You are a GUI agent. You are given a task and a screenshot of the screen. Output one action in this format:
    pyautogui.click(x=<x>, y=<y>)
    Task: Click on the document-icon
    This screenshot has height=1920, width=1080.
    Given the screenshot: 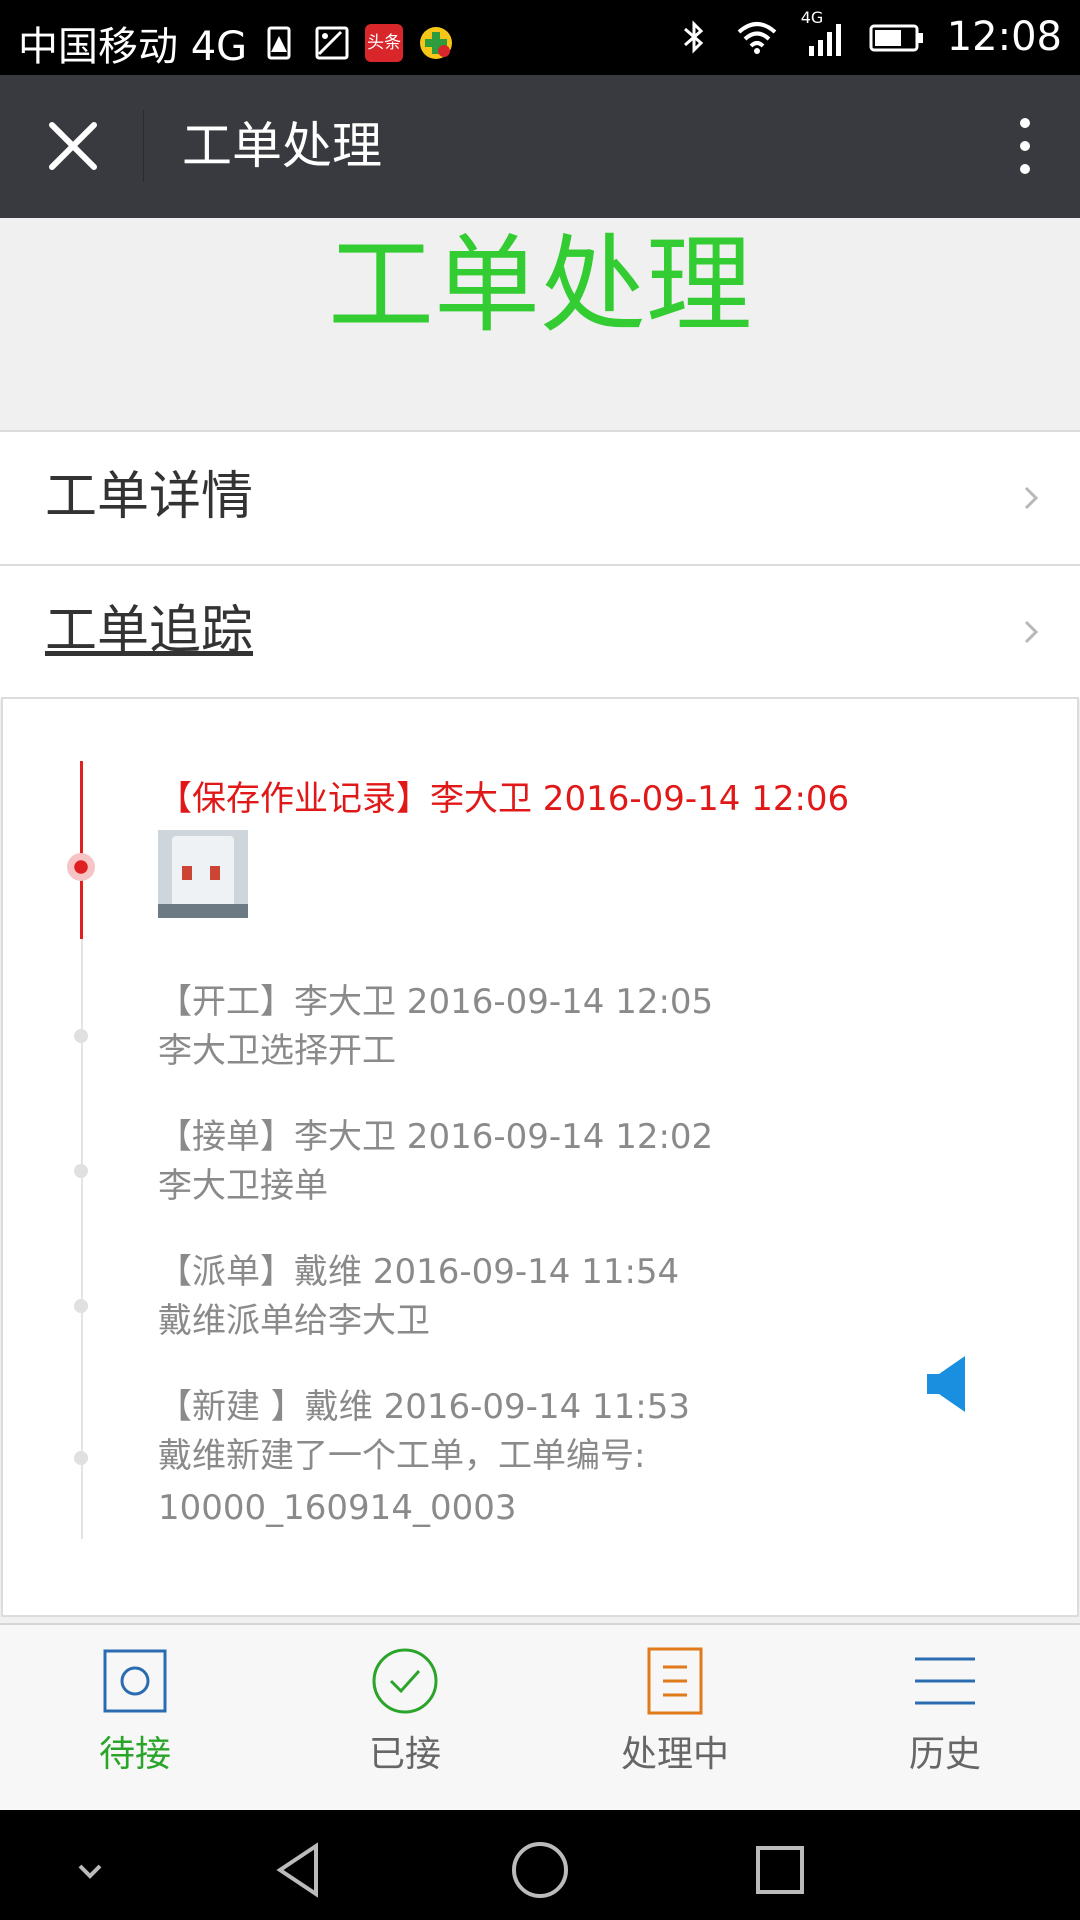 What is the action you would take?
    pyautogui.click(x=675, y=1681)
    